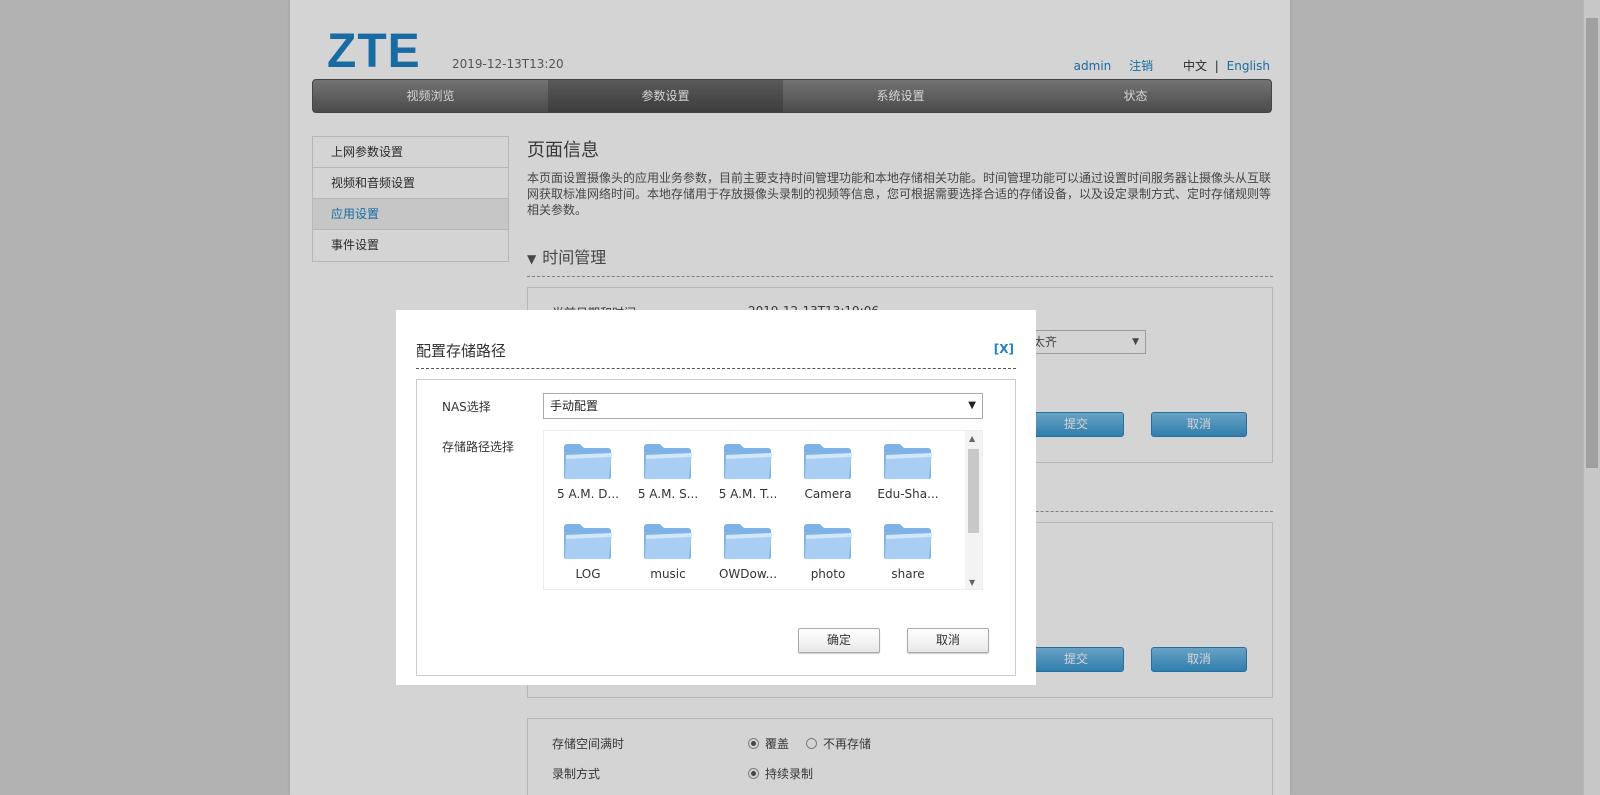 The image size is (1600, 795). I want to click on dialog-cancel-button: 取消, so click(948, 640).